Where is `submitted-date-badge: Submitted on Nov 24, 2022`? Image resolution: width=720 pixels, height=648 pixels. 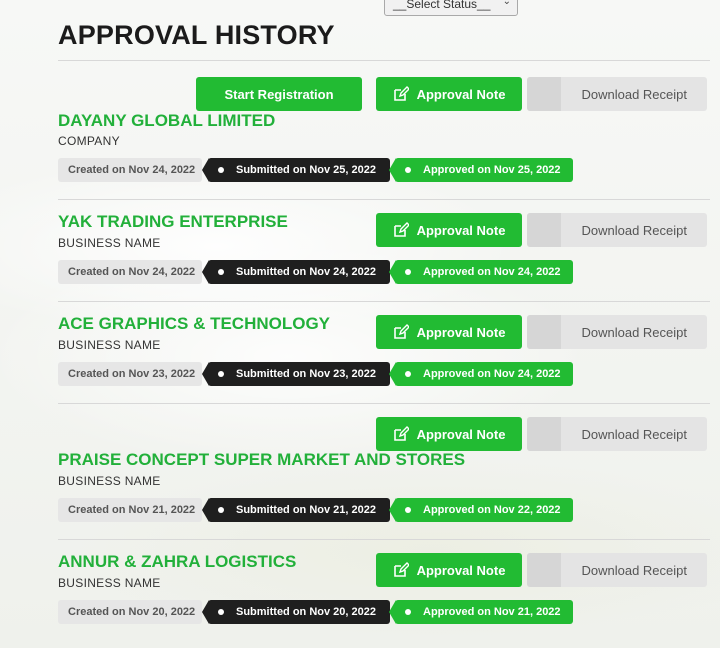
submitted-date-badge: Submitted on Nov 24, 2022 is located at coordinates (296, 272).